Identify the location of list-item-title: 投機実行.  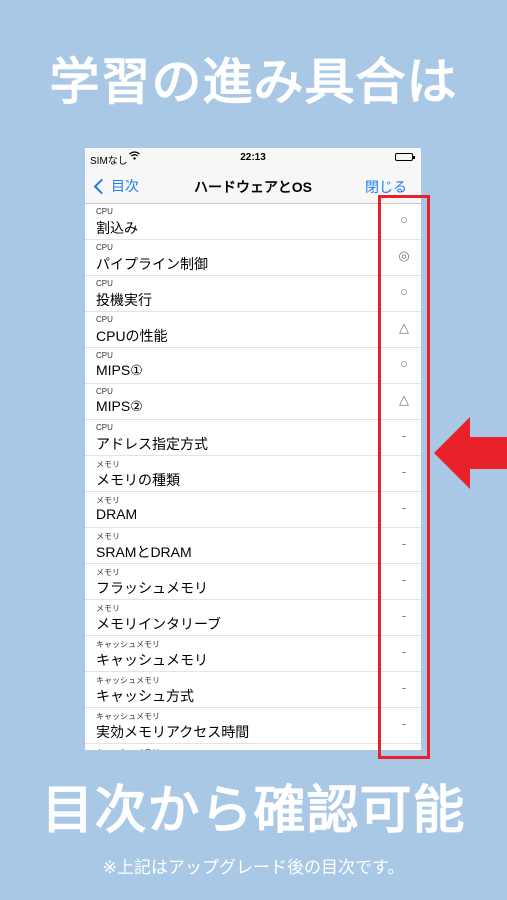
(124, 300).